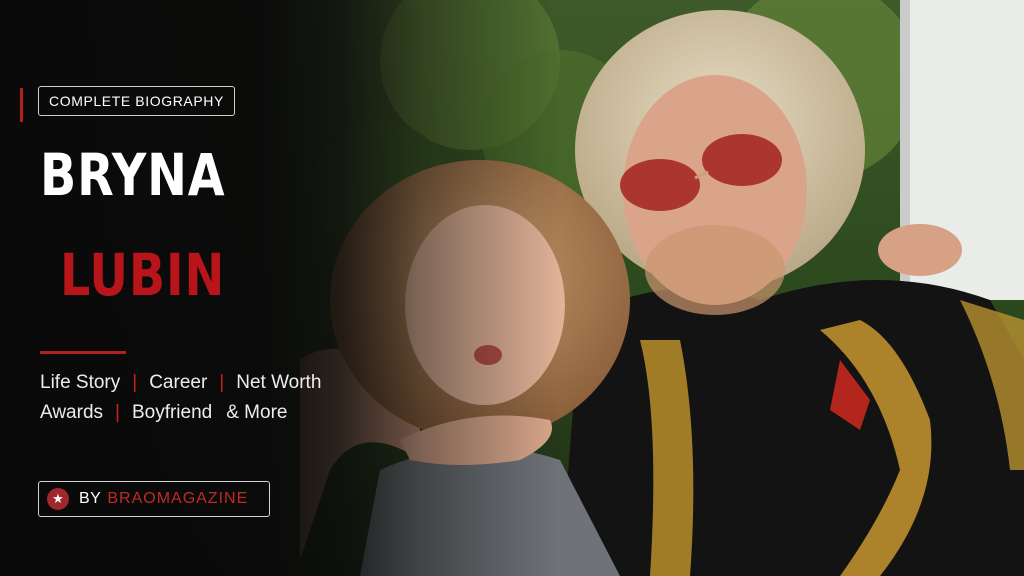  I want to click on topic-career: Career, so click(178, 382).